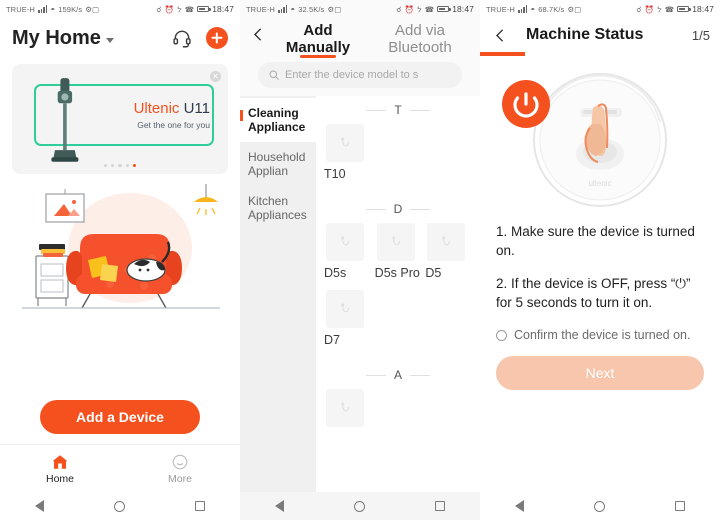 The width and height of the screenshot is (720, 520). Describe the element at coordinates (120, 119) in the screenshot. I see `promo-banner: ✕ Ultenic U11 Get the one for you` at that location.